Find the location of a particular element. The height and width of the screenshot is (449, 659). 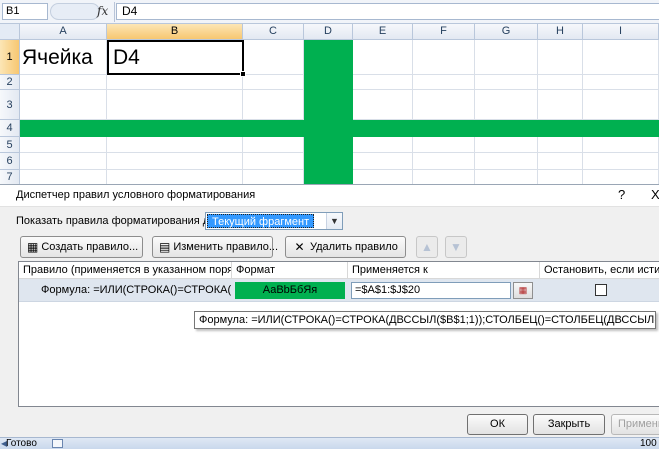

column-header-stop-if-true: Остановить, если истина is located at coordinates (599, 270).